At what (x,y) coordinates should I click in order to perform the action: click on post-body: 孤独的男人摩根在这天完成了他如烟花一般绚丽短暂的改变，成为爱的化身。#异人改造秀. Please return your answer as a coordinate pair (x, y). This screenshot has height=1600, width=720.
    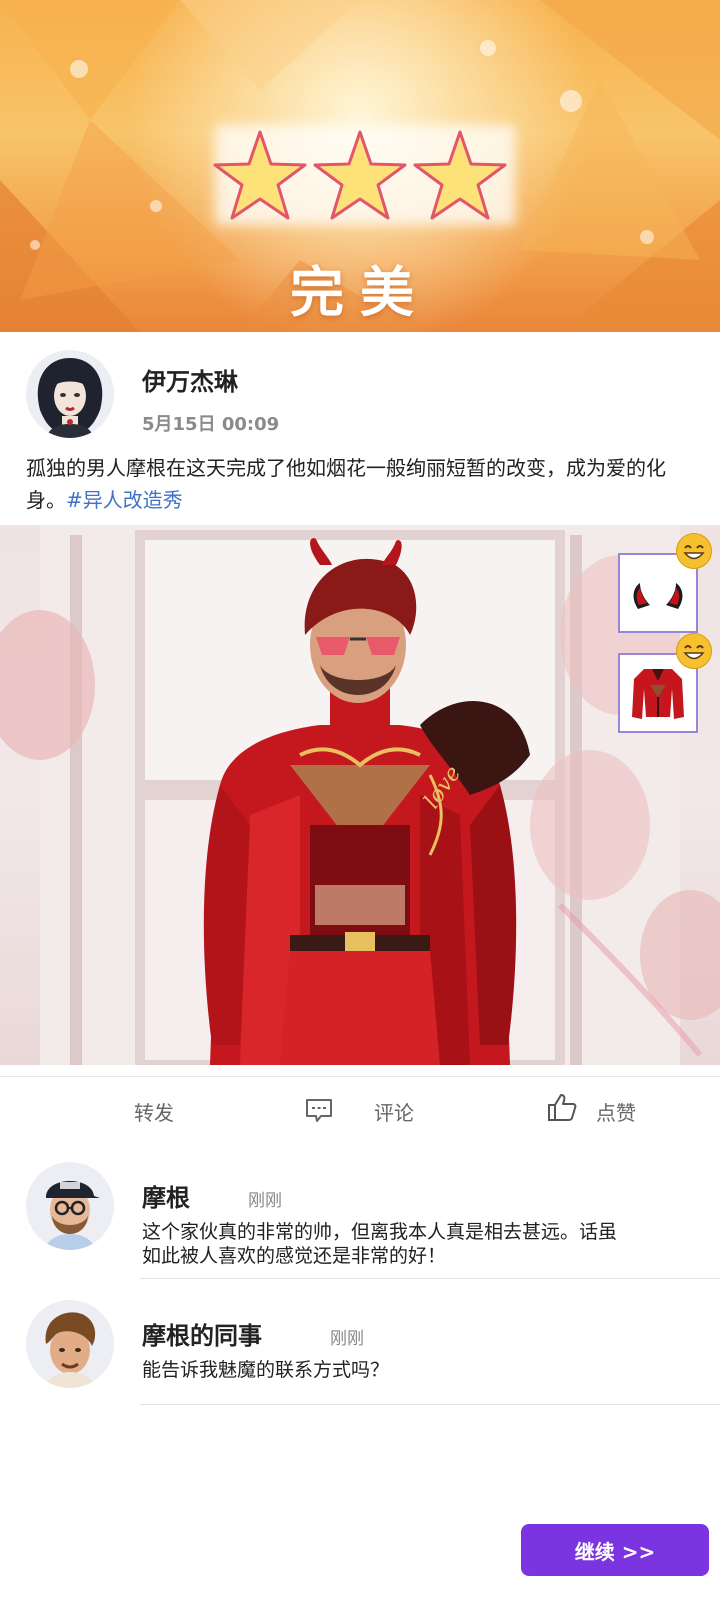
    Looking at the image, I should click on (362, 484).